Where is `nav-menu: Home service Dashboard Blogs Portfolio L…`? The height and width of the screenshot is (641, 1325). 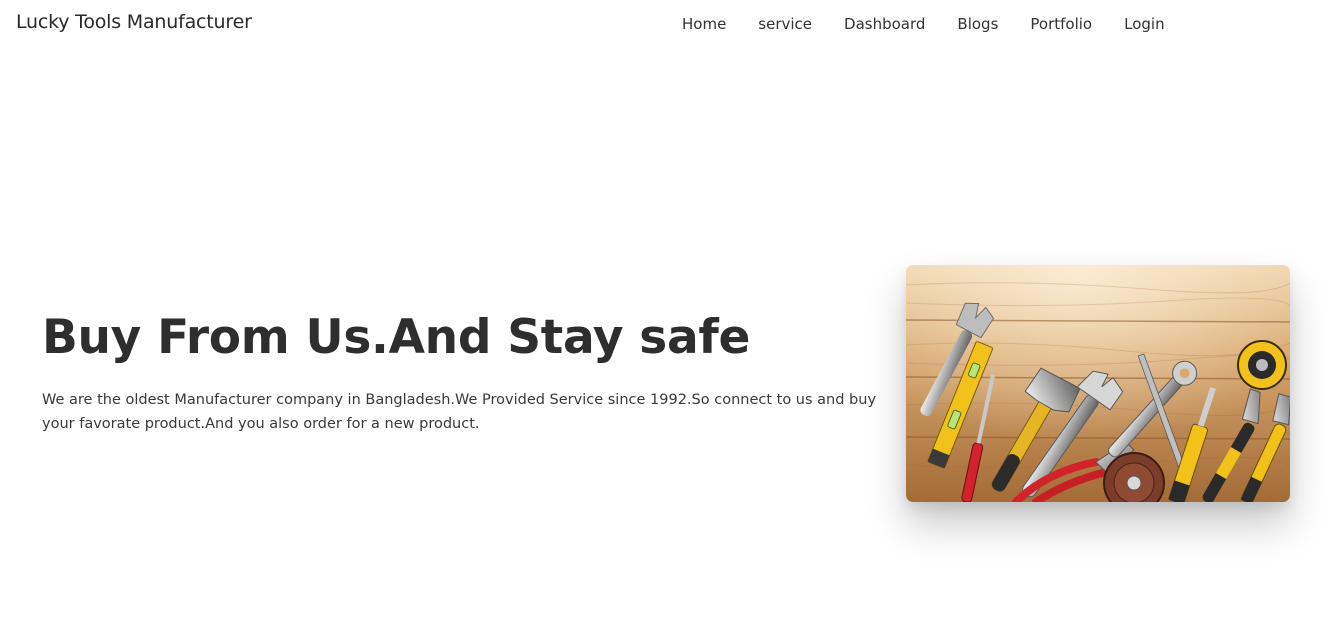
nav-menu: Home service Dashboard Blogs Portfolio L… is located at coordinates (923, 24).